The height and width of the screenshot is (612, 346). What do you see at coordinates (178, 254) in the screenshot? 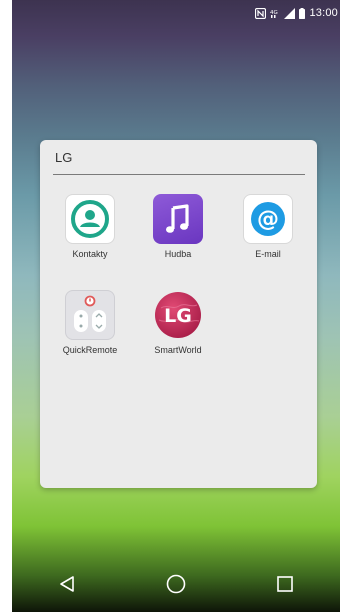
I see `app-label: Hudba` at bounding box center [178, 254].